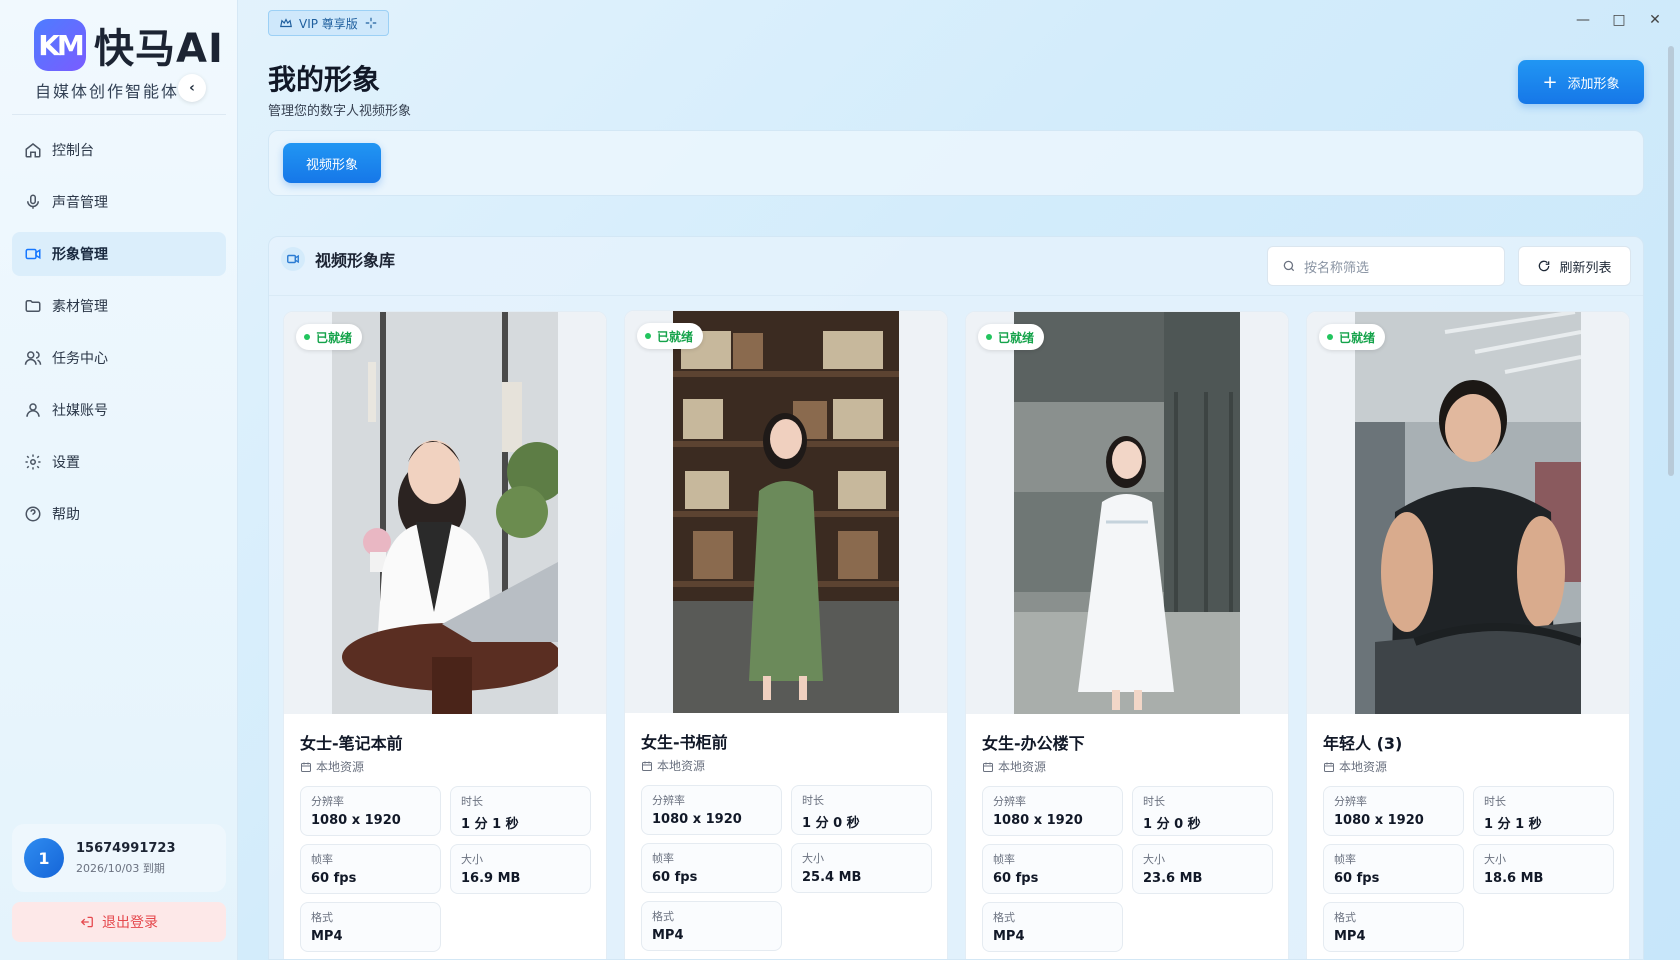 The image size is (1680, 960). I want to click on sidebar-item-material: 素材管理, so click(119, 306).